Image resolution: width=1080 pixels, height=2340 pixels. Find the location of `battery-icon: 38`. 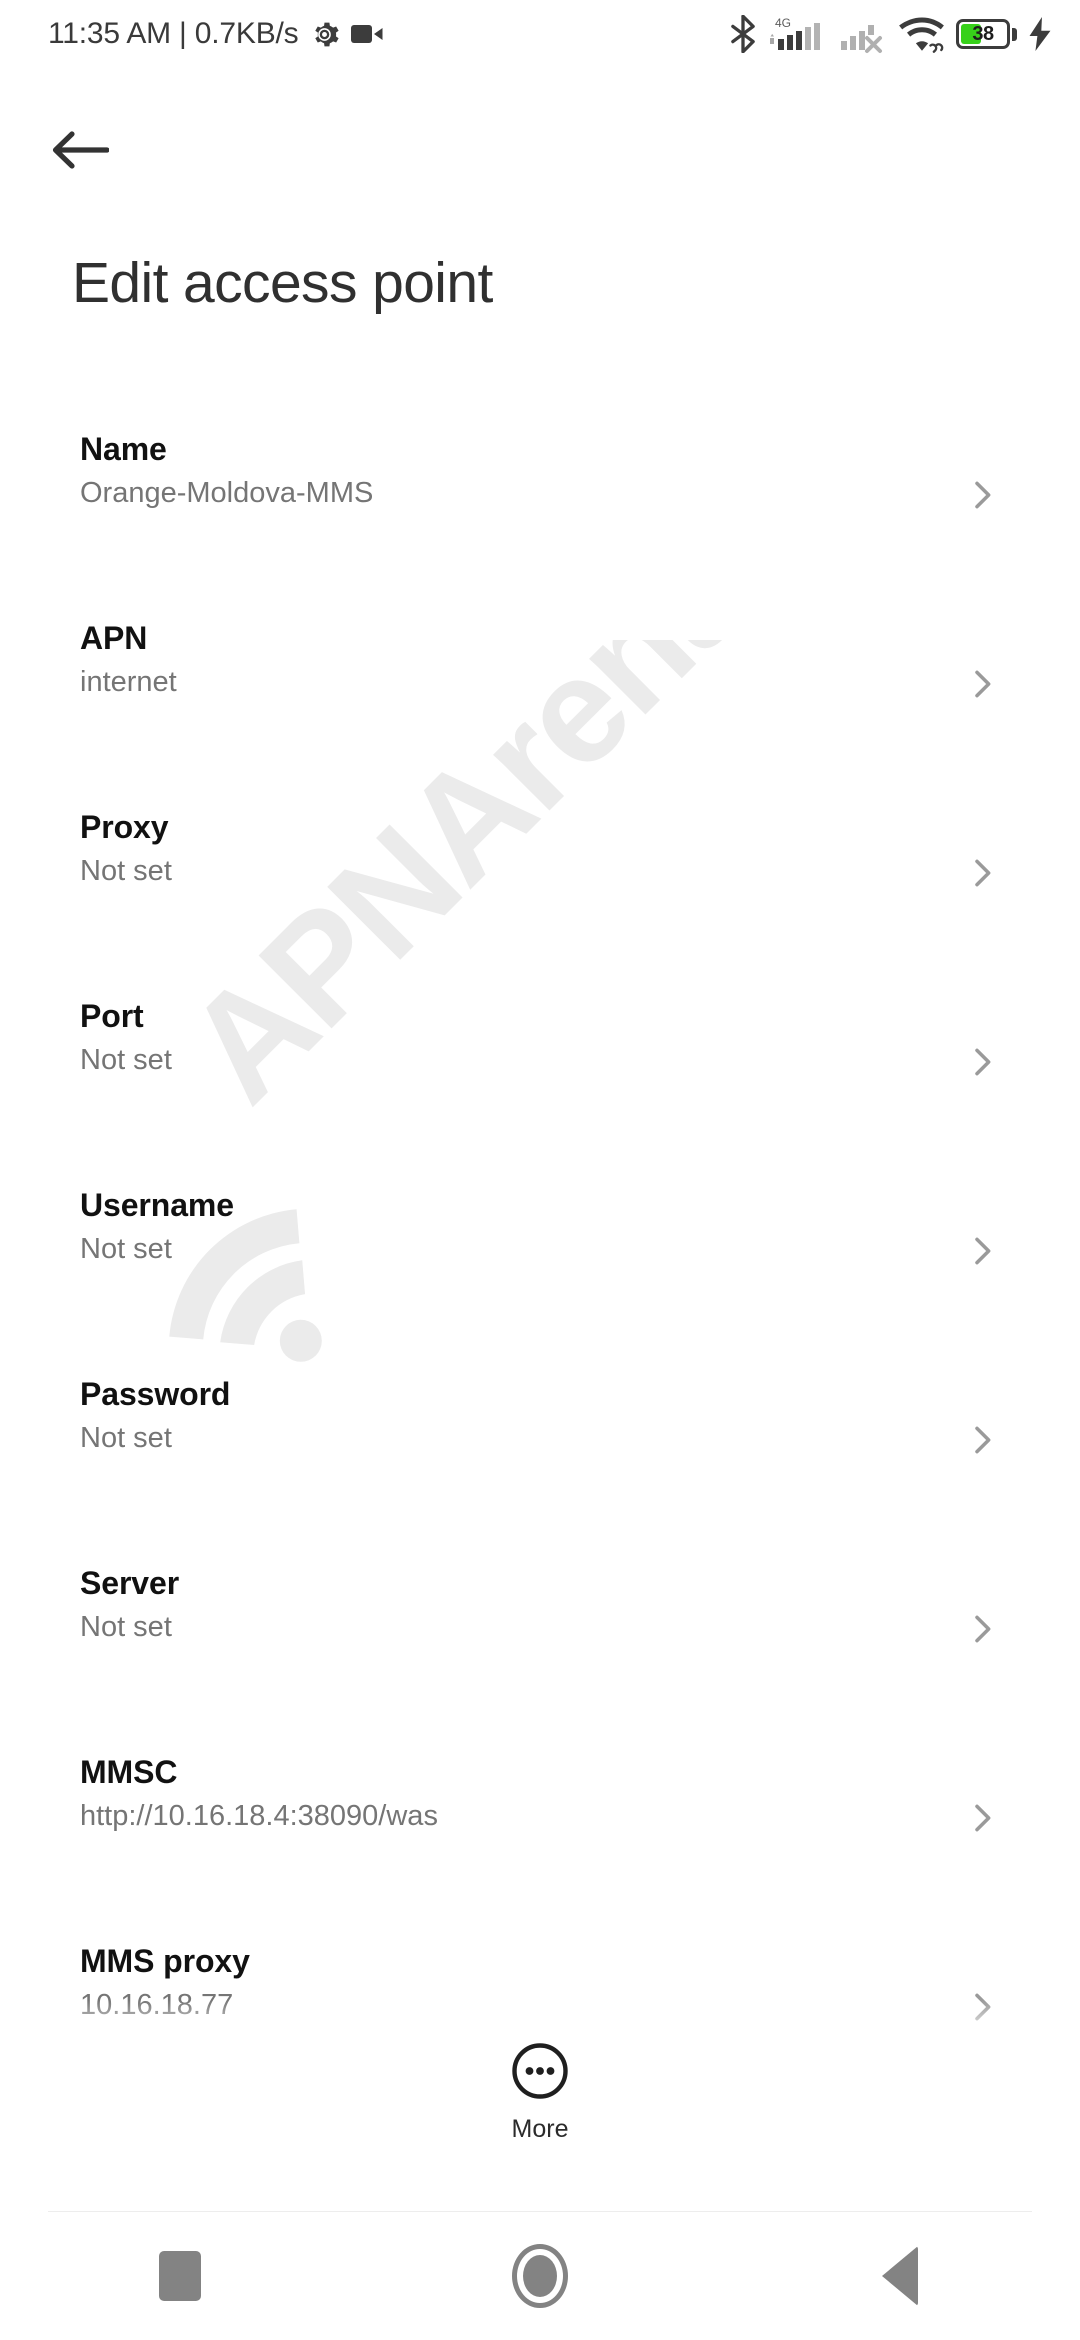

battery-icon: 38 is located at coordinates (986, 34).